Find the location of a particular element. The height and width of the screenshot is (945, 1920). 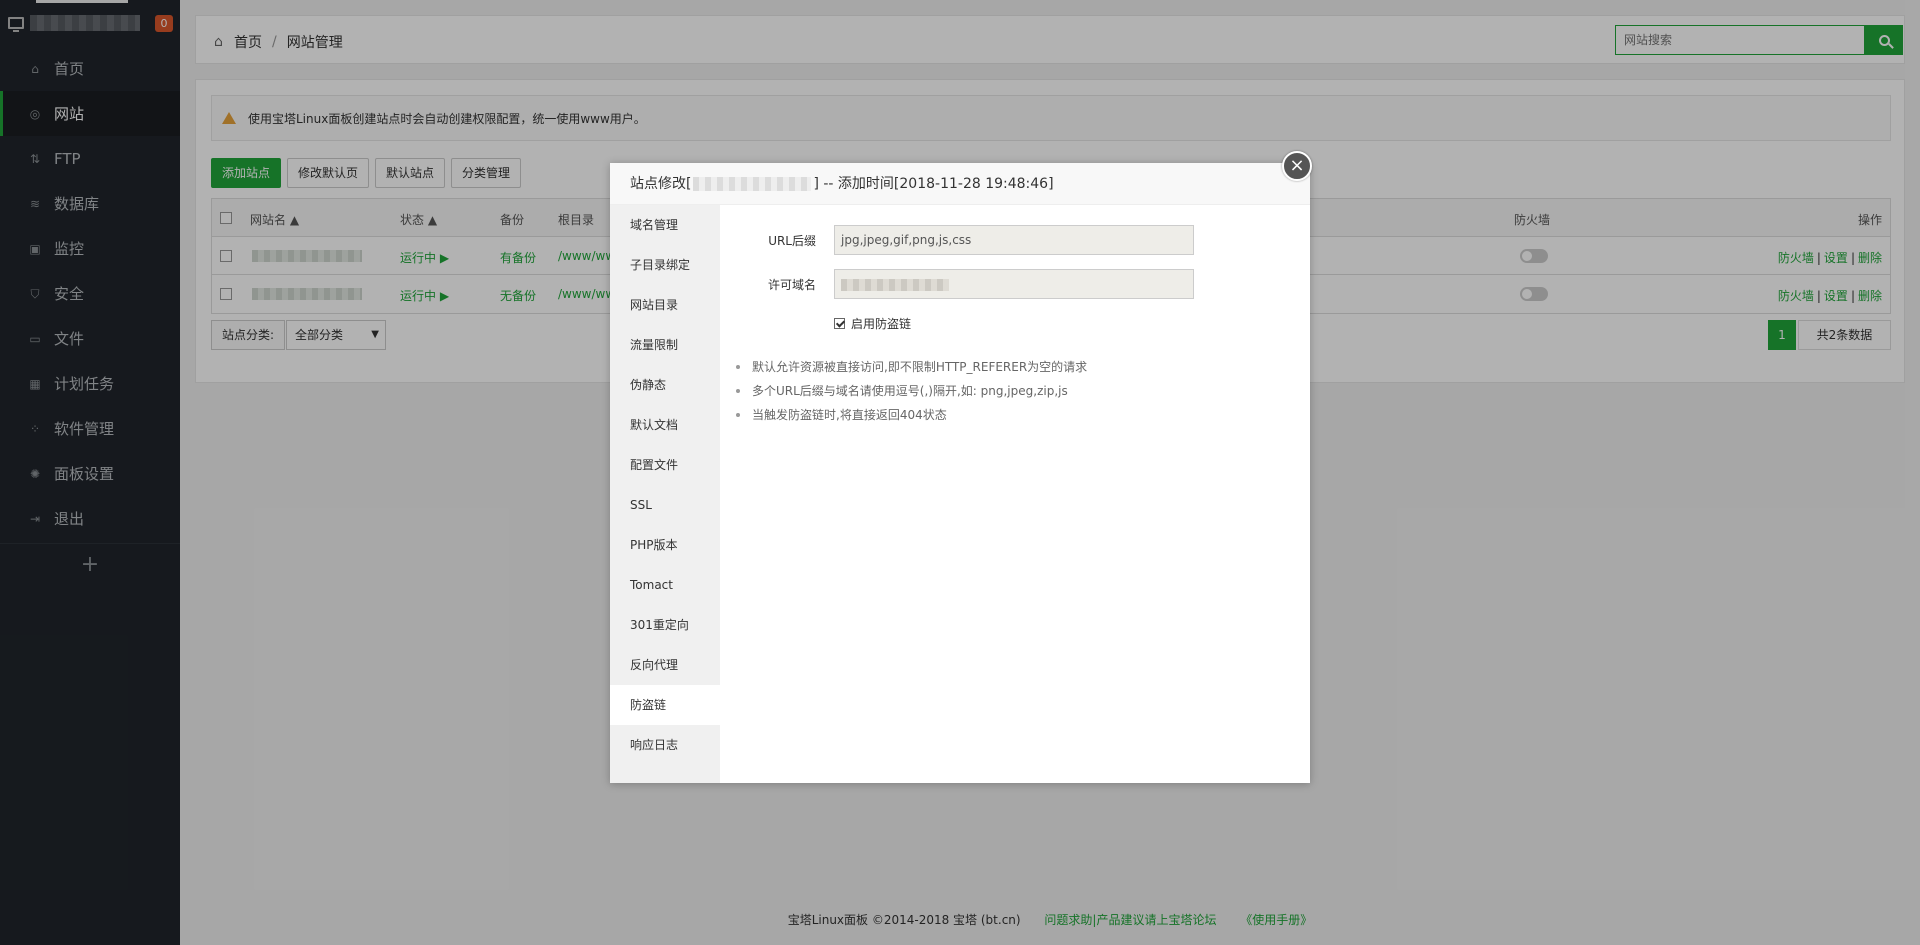

modal-tab: 伪静态 is located at coordinates (665, 385).